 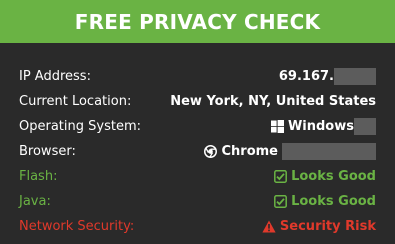 I want to click on java-status: Looks Good, so click(x=325, y=201).